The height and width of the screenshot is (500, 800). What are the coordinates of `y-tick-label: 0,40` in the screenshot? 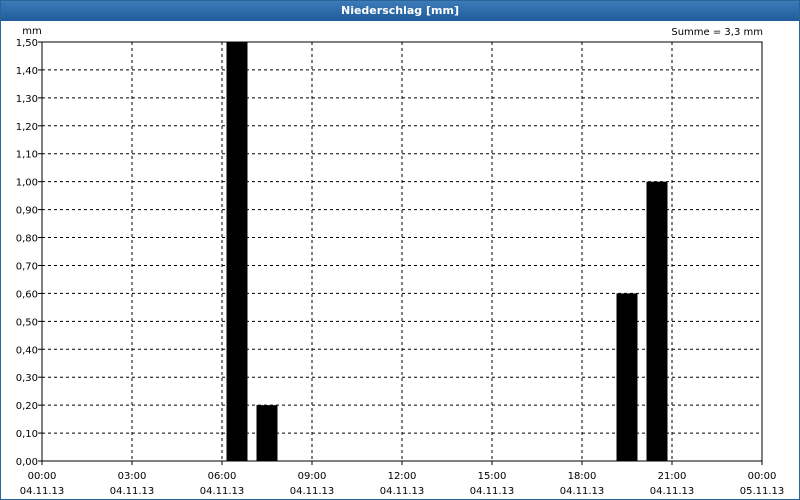 It's located at (27, 350).